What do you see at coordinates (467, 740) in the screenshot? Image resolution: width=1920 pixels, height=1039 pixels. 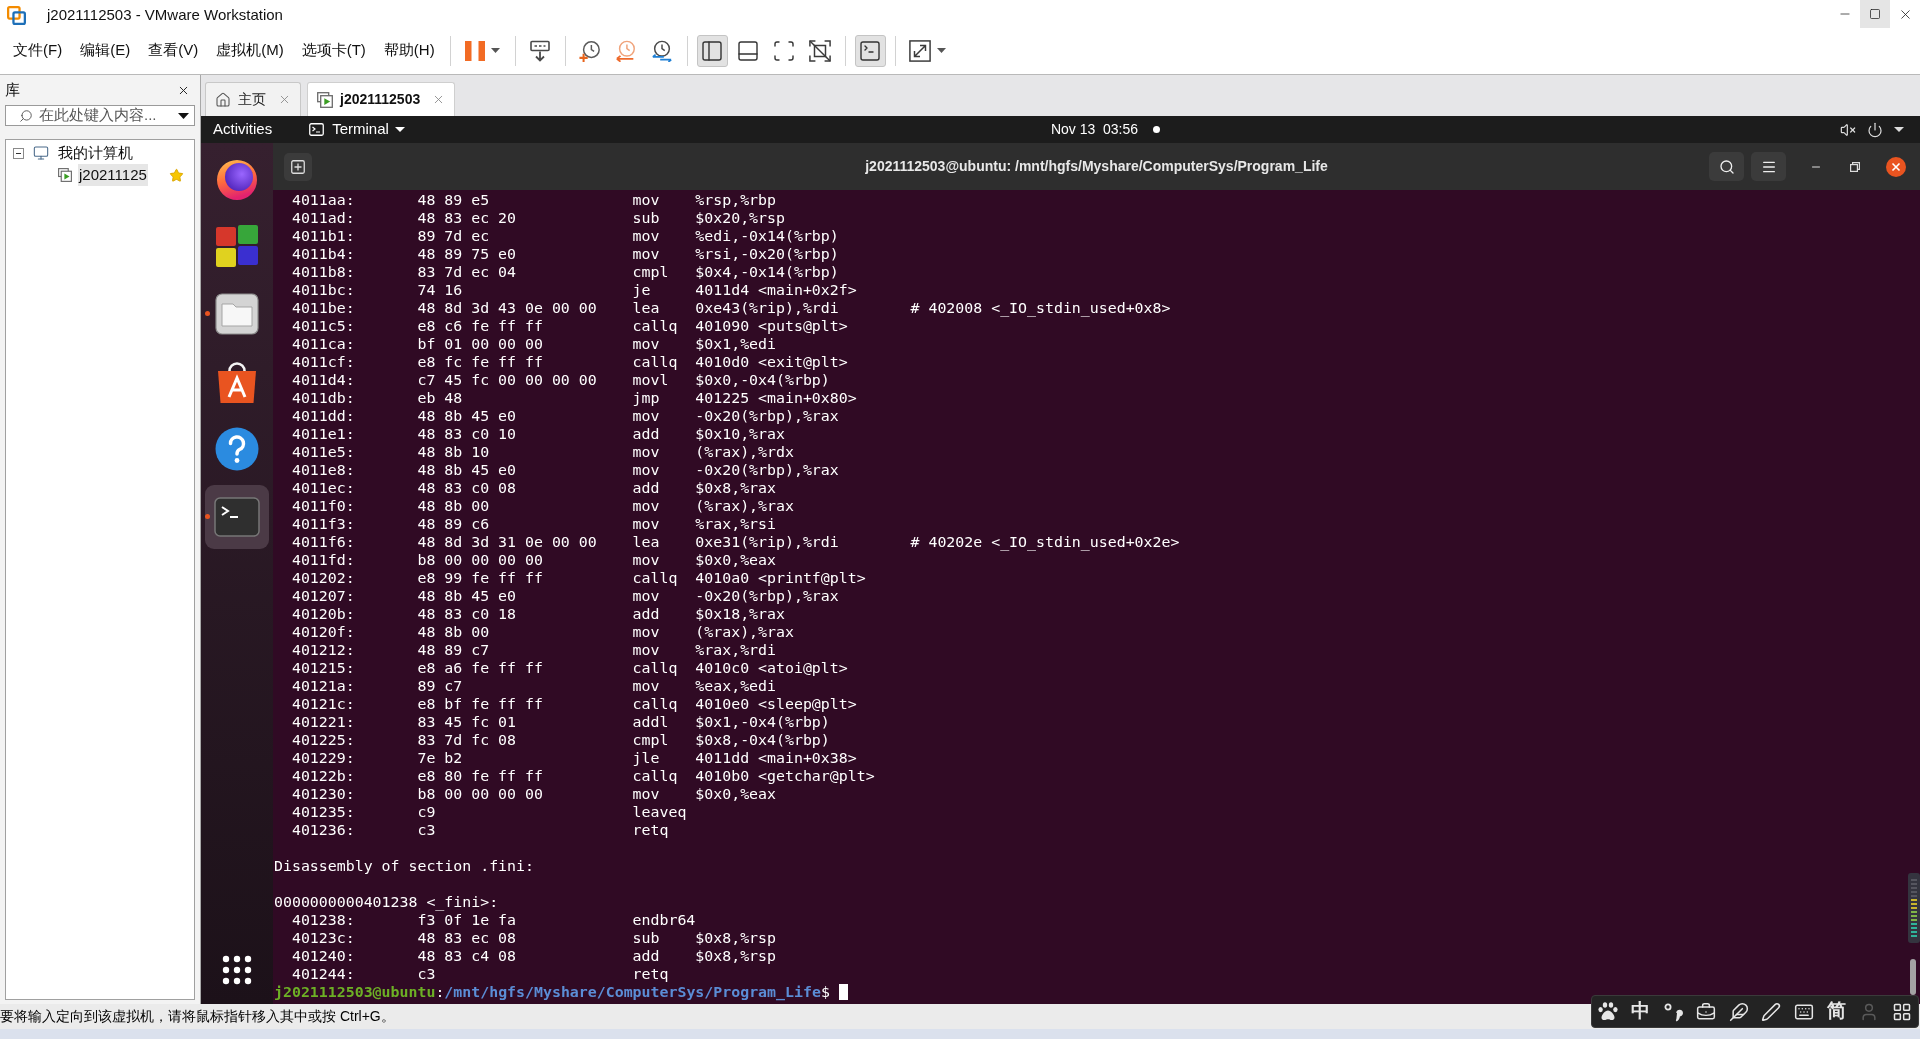 I see `asm-bytes: 83 7d fc 08` at bounding box center [467, 740].